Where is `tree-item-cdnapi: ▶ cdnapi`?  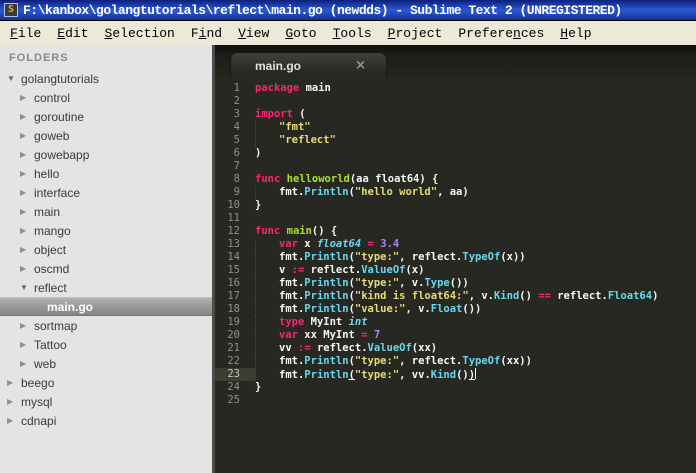 tree-item-cdnapi: ▶ cdnapi is located at coordinates (106, 420).